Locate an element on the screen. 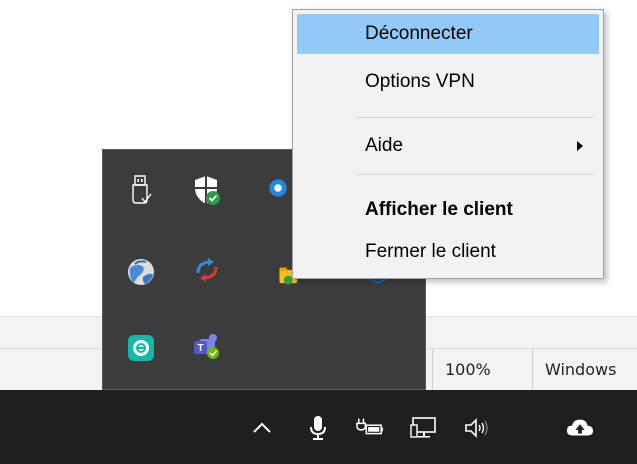 Image resolution: width=637 pixels, height=464 pixels. menu-item-options-vpn: Options VPN is located at coordinates (448, 82).